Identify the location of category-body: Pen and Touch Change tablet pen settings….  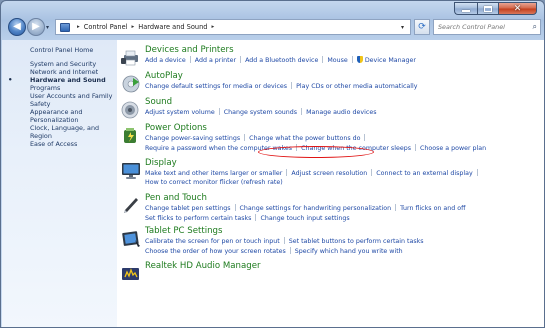
(344, 208).